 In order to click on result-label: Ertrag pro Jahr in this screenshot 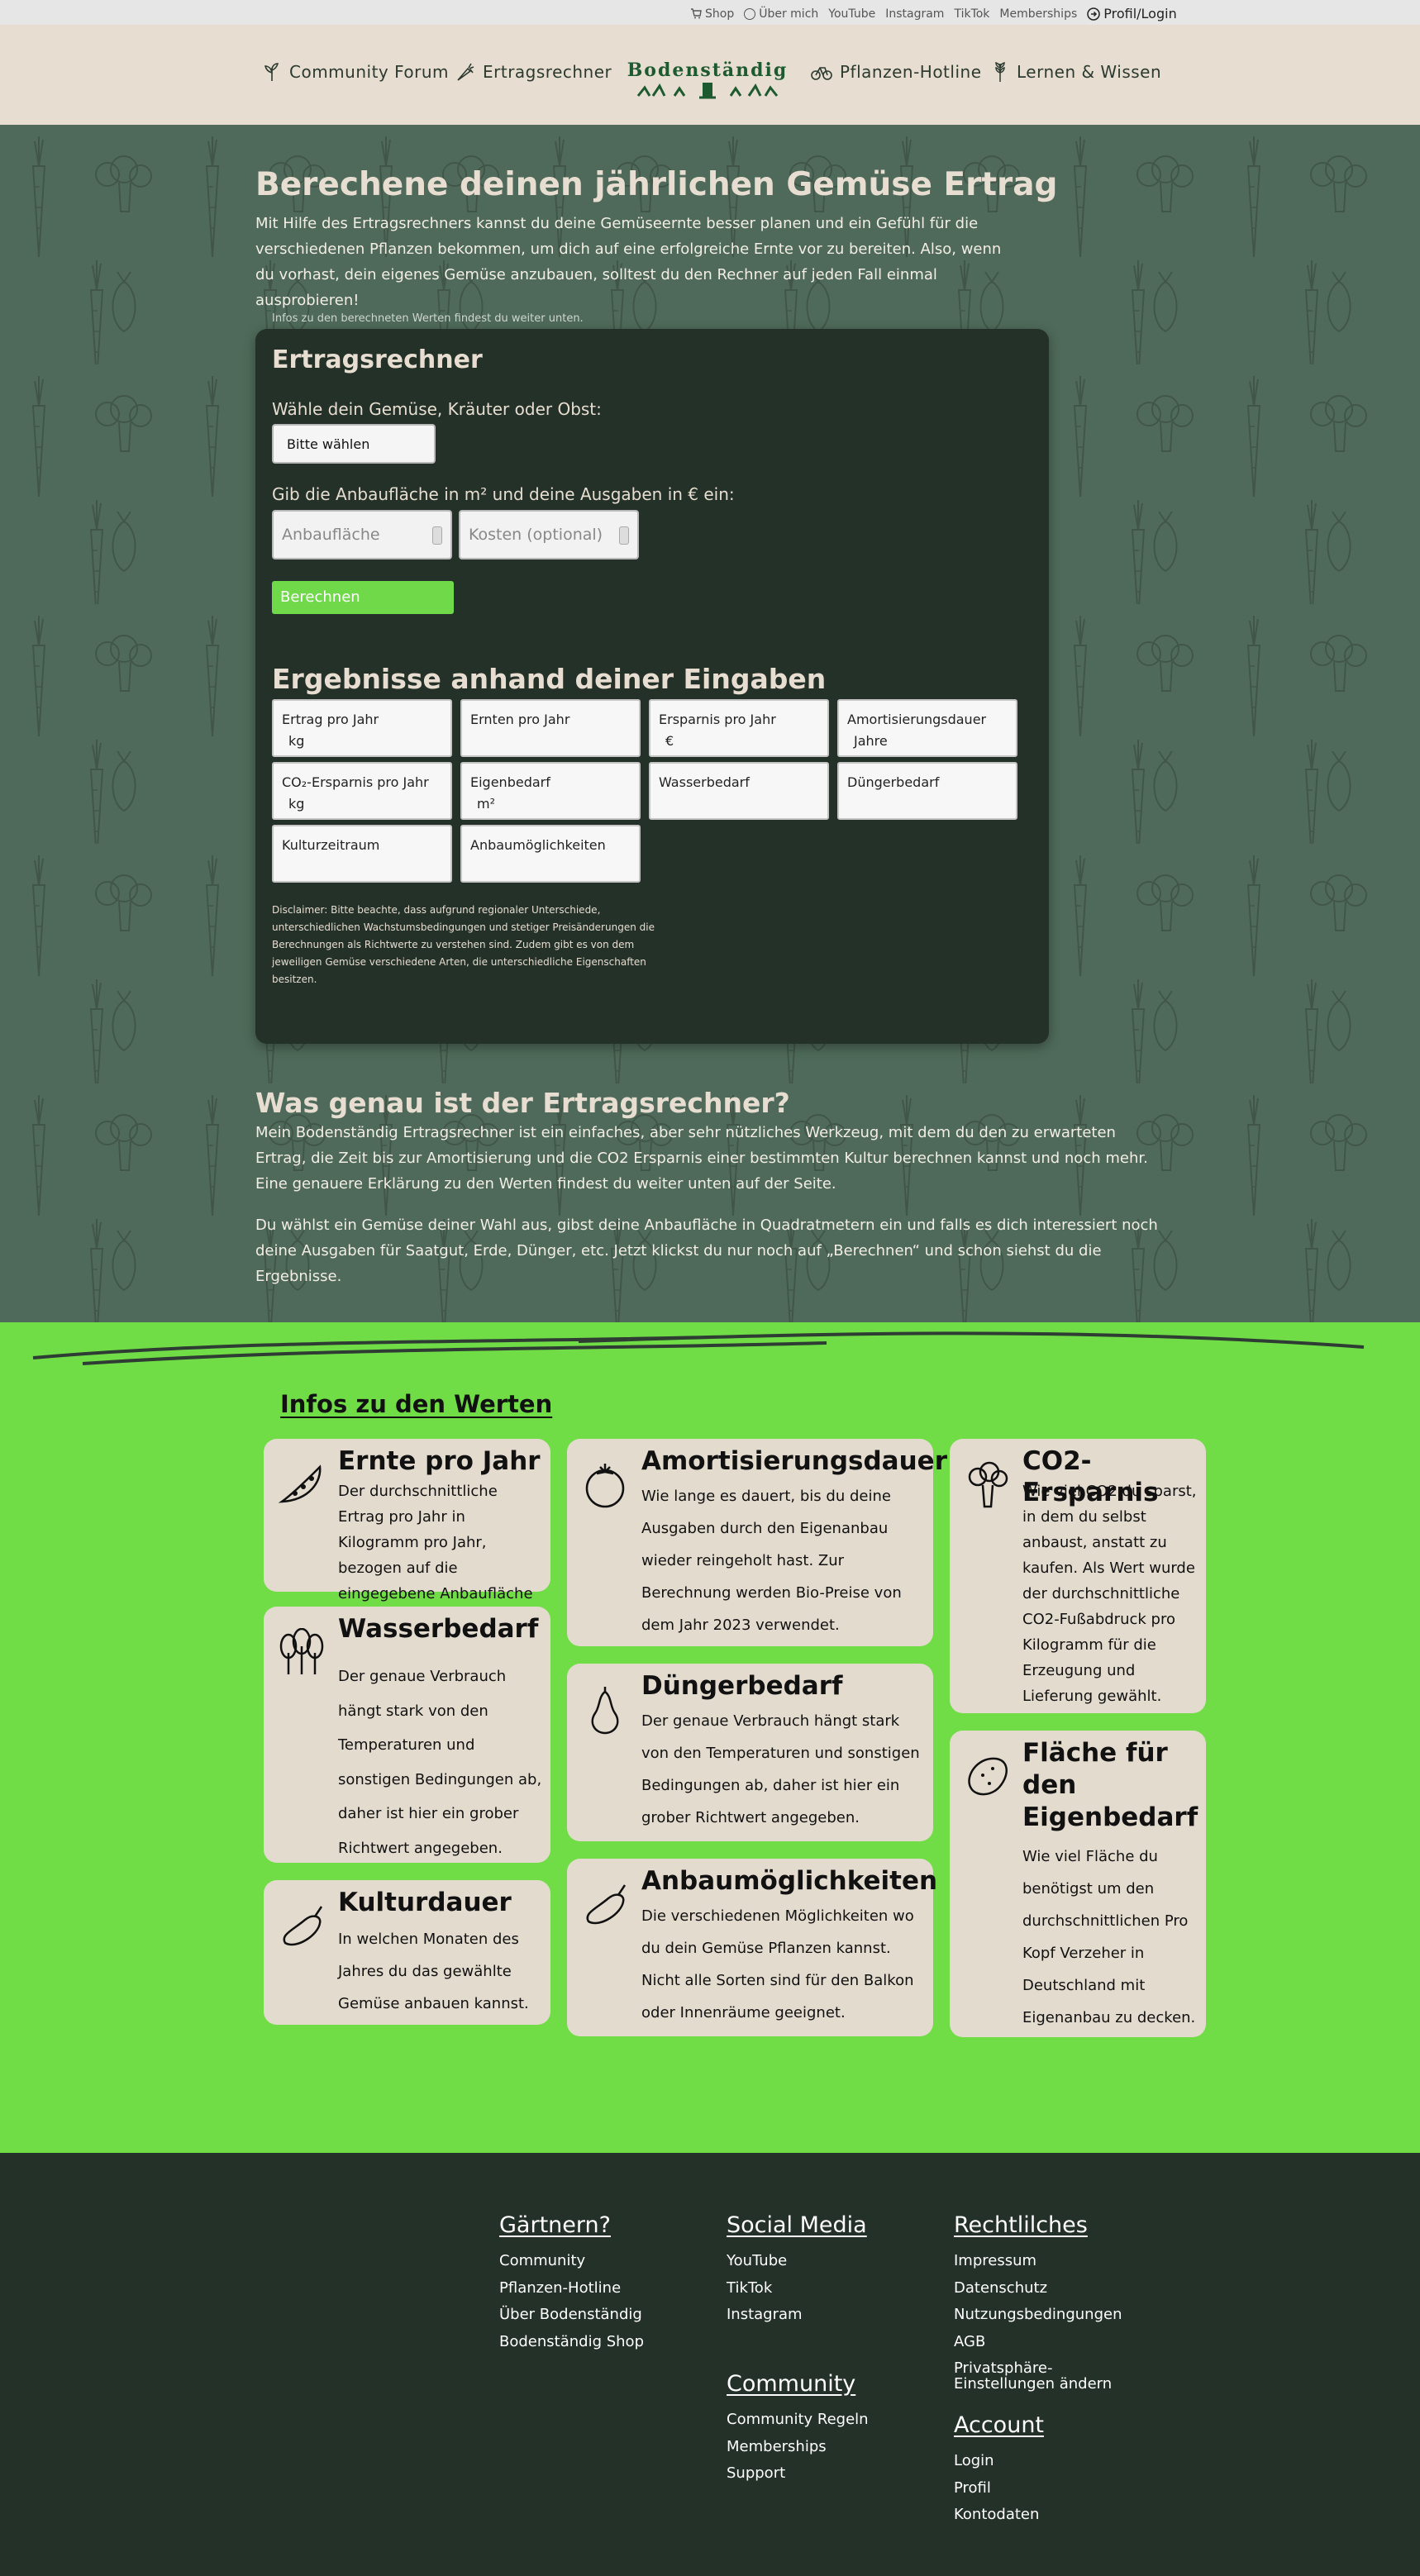, I will do `click(330, 720)`.